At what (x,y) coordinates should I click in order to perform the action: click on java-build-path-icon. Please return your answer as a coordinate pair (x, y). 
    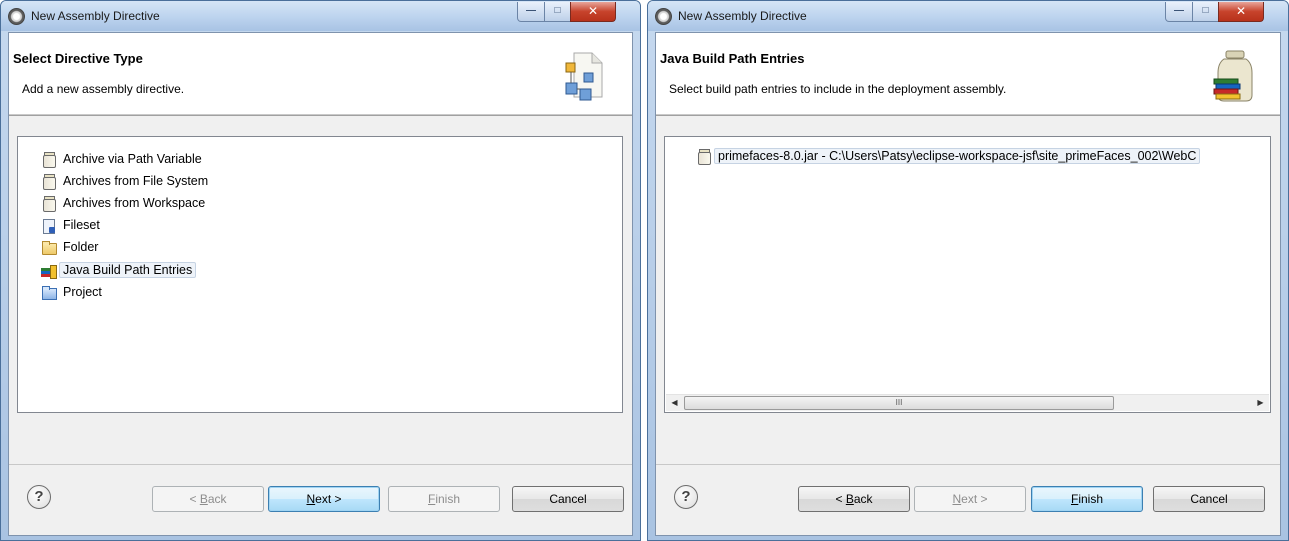
    Looking at the image, I should click on (49, 271).